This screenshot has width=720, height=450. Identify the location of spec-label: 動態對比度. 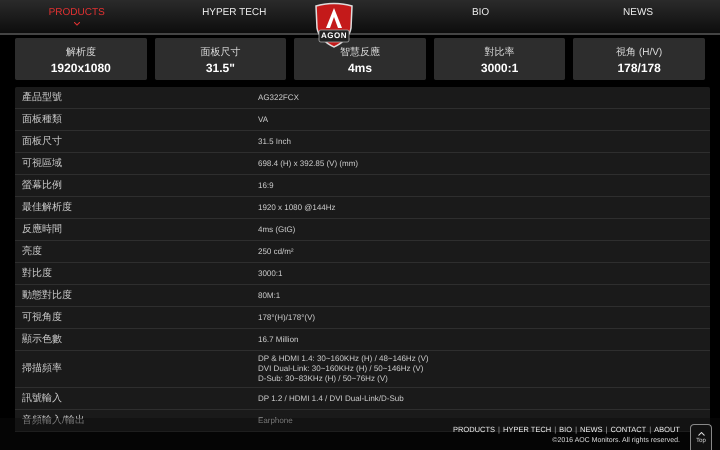
(47, 296).